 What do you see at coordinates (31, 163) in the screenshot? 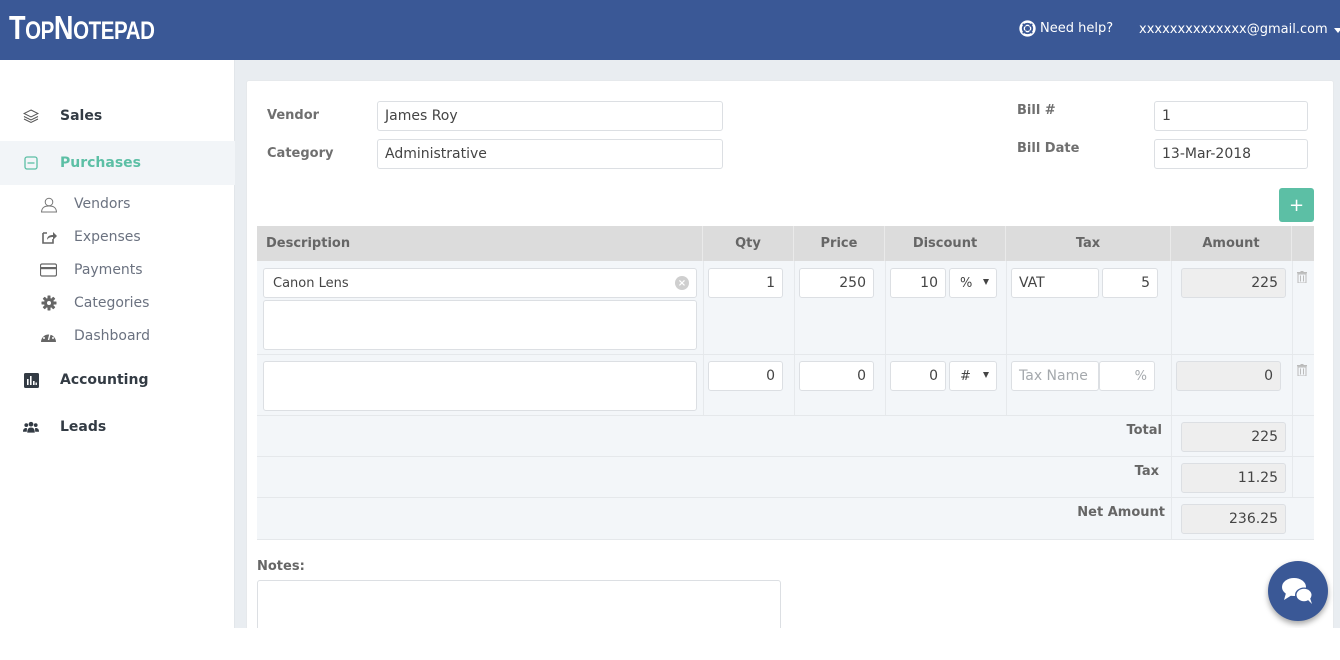
I see `minus-square-icon` at bounding box center [31, 163].